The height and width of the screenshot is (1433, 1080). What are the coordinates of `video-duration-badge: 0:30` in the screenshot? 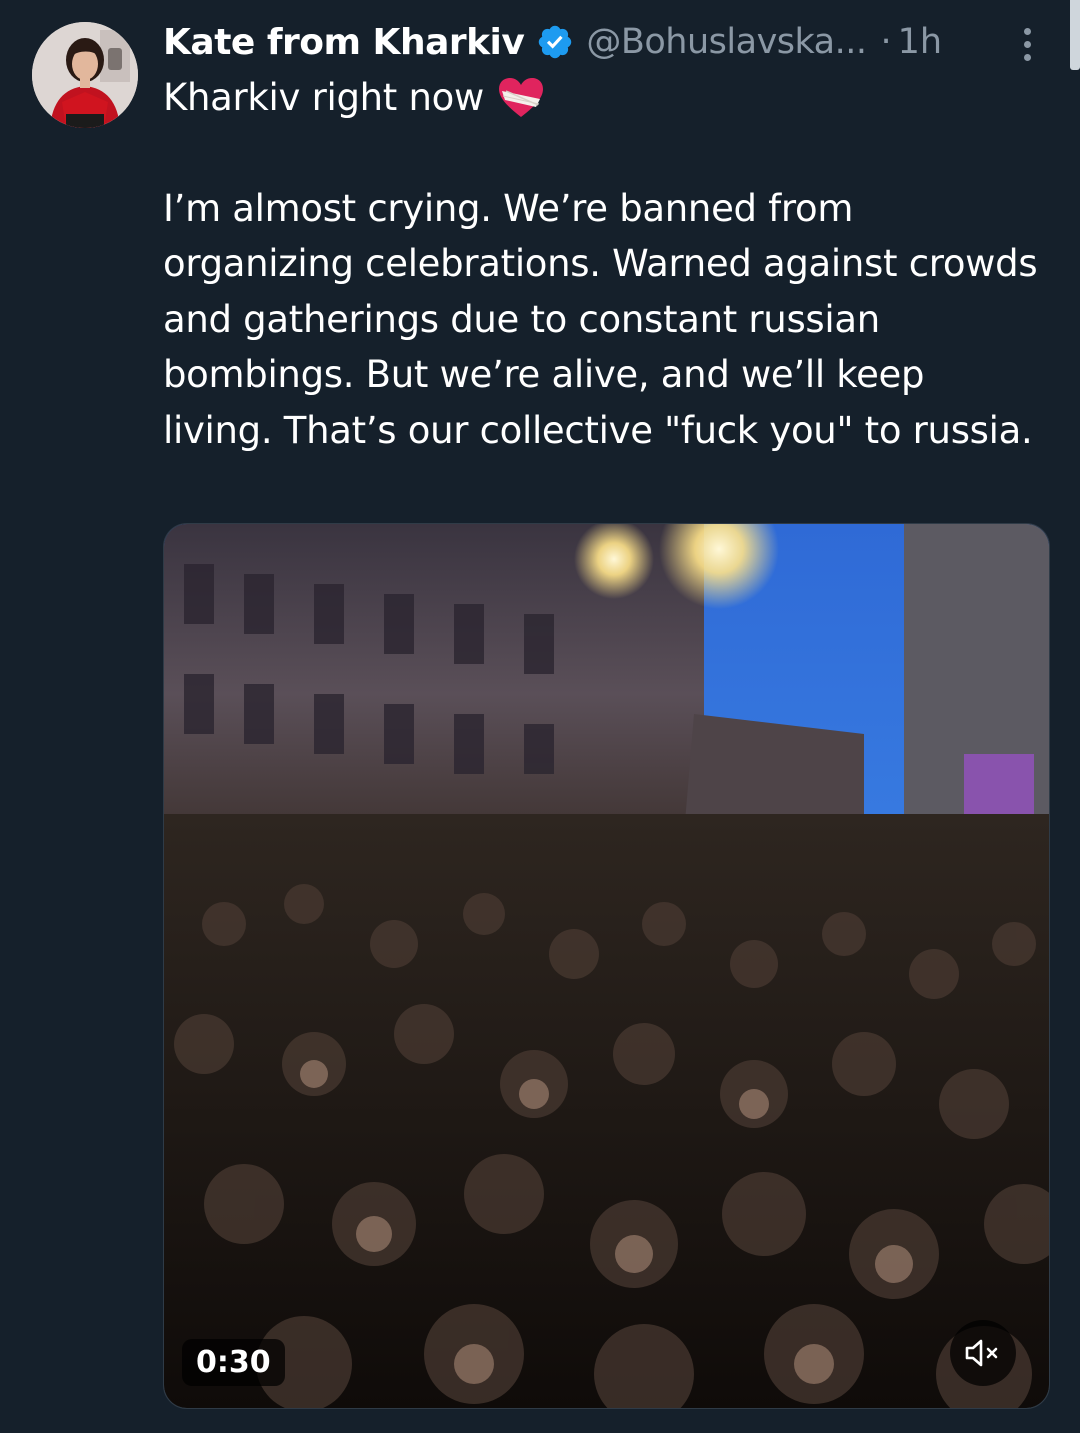 It's located at (233, 1362).